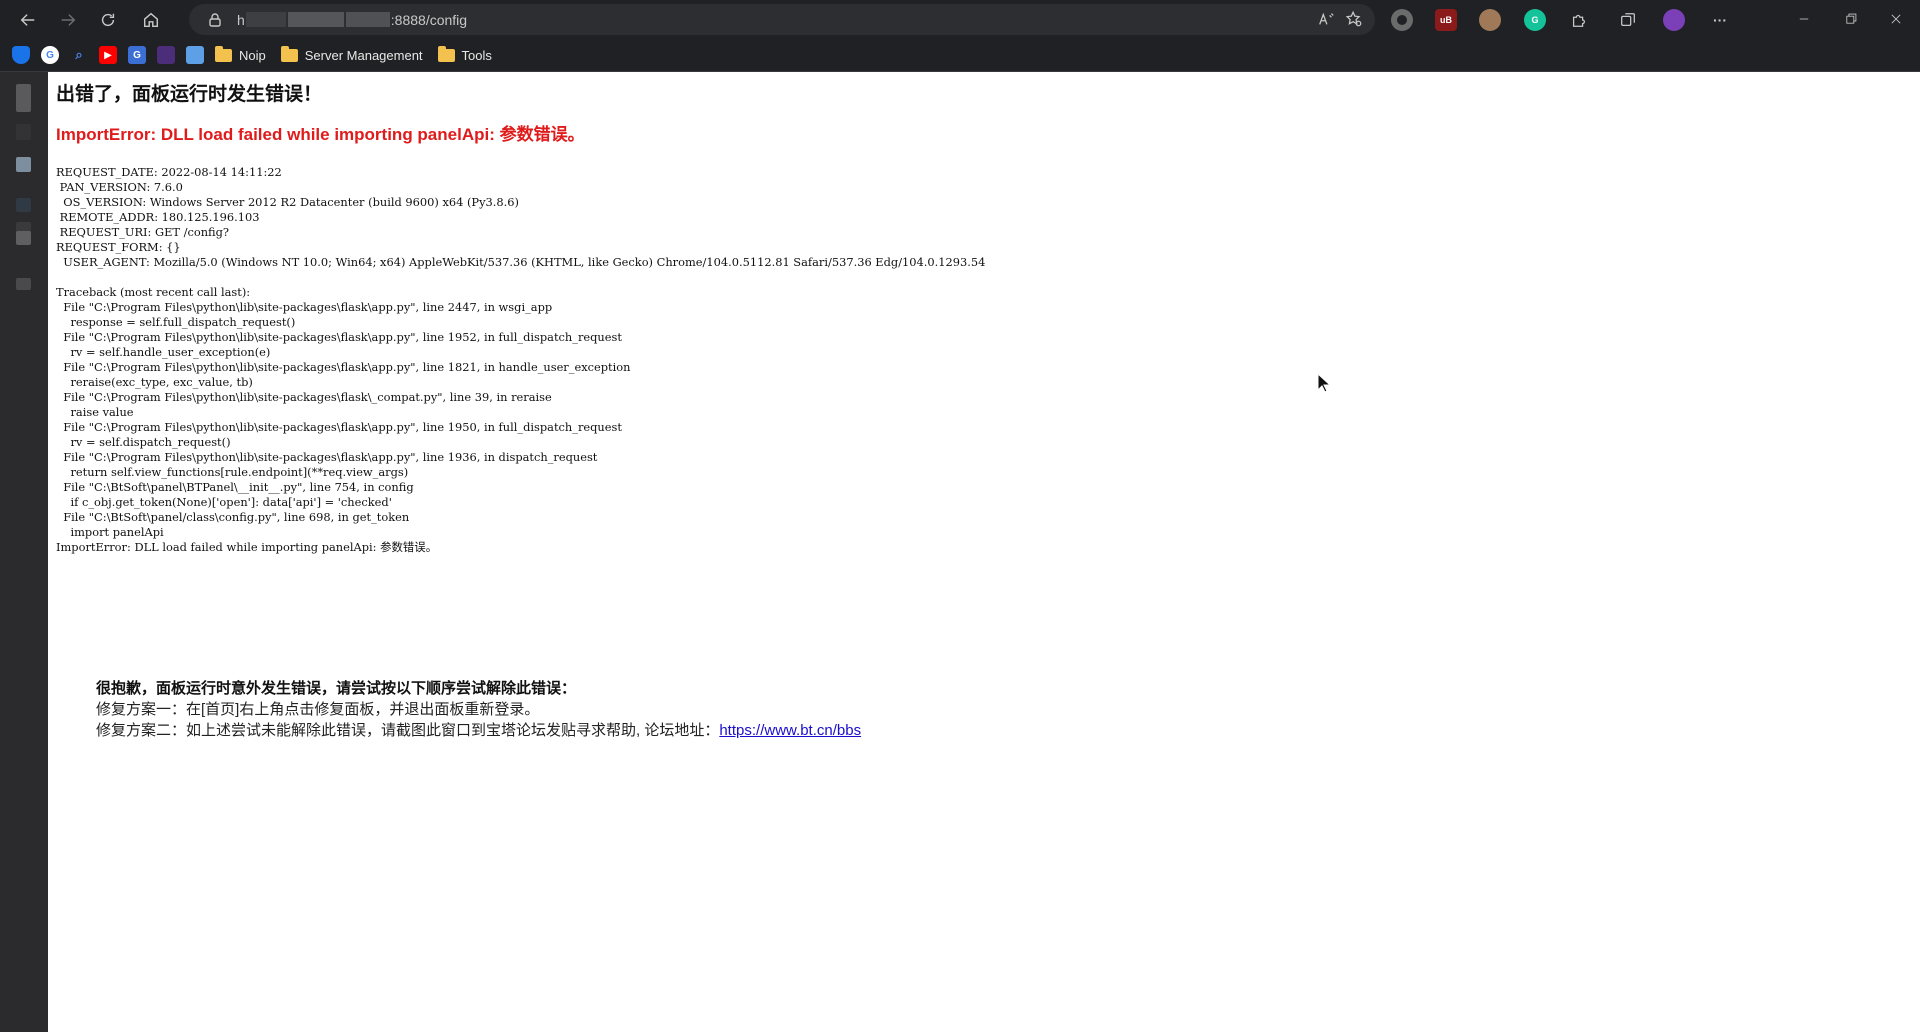 The height and width of the screenshot is (1032, 1920). Describe the element at coordinates (252, 55) in the screenshot. I see `bookmark-label: Noip` at that location.